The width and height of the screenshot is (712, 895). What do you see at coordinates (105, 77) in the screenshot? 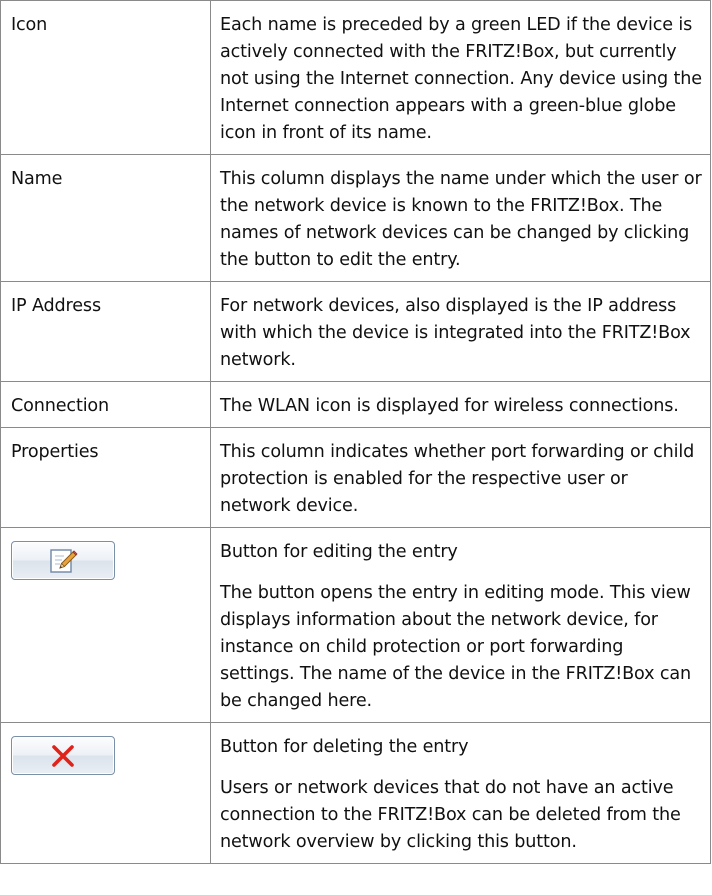
I see `term-cell: Icon` at bounding box center [105, 77].